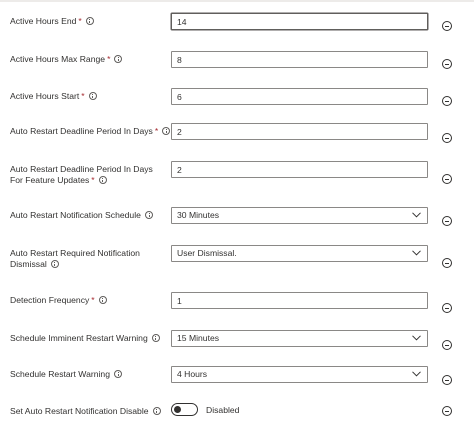 The width and height of the screenshot is (474, 434). Describe the element at coordinates (92, 215) in the screenshot. I see `setting-label: Auto Restart Notification Schedule` at that location.